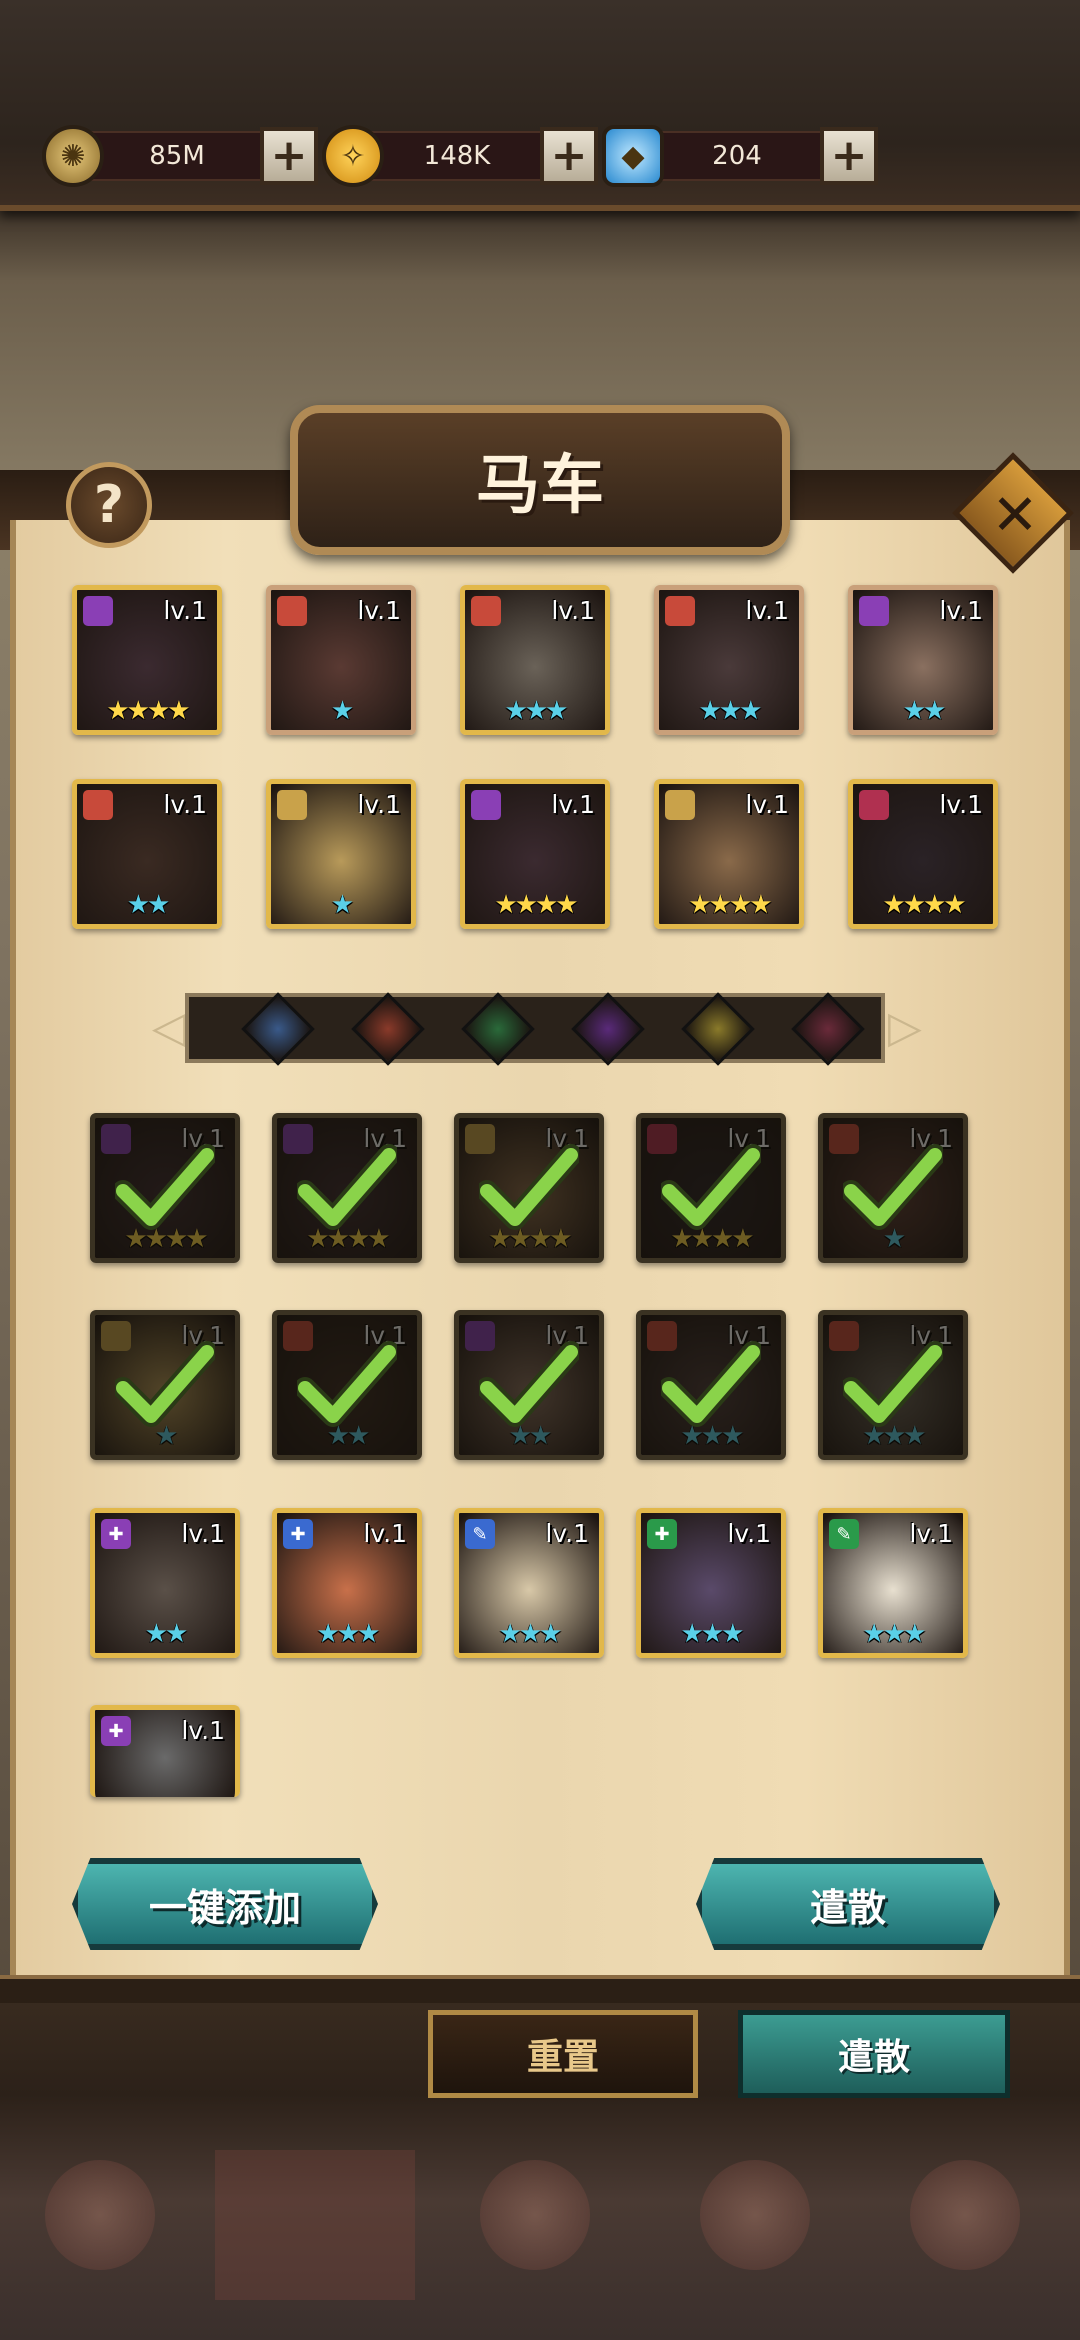 The height and width of the screenshot is (2340, 1080). Describe the element at coordinates (315, 2225) in the screenshot. I see `nav-tab-active` at that location.